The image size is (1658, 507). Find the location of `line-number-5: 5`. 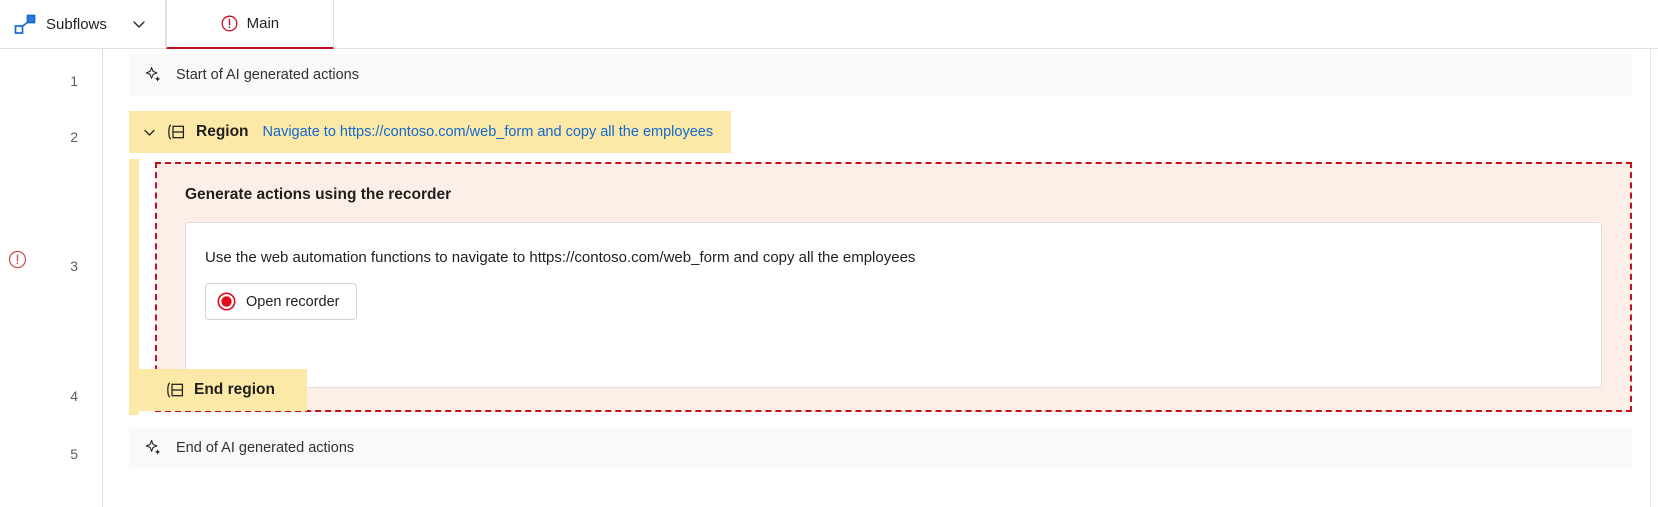

line-number-5: 5 is located at coordinates (74, 454).